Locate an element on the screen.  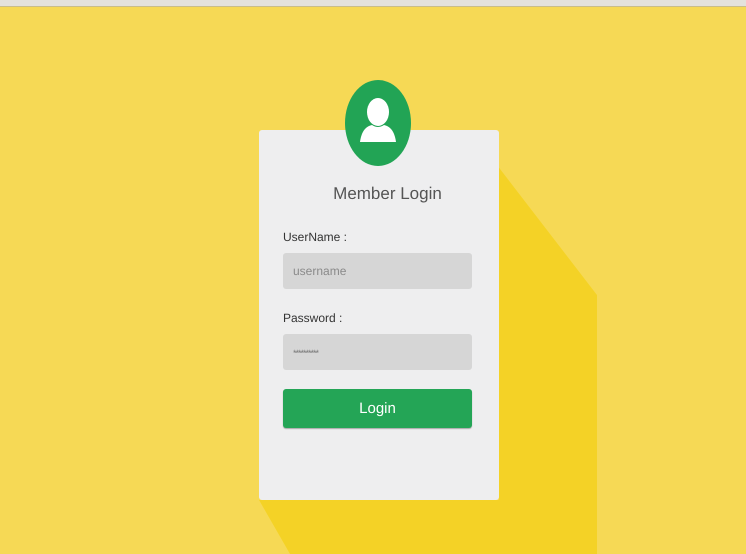
user-avatar-icon is located at coordinates (378, 123).